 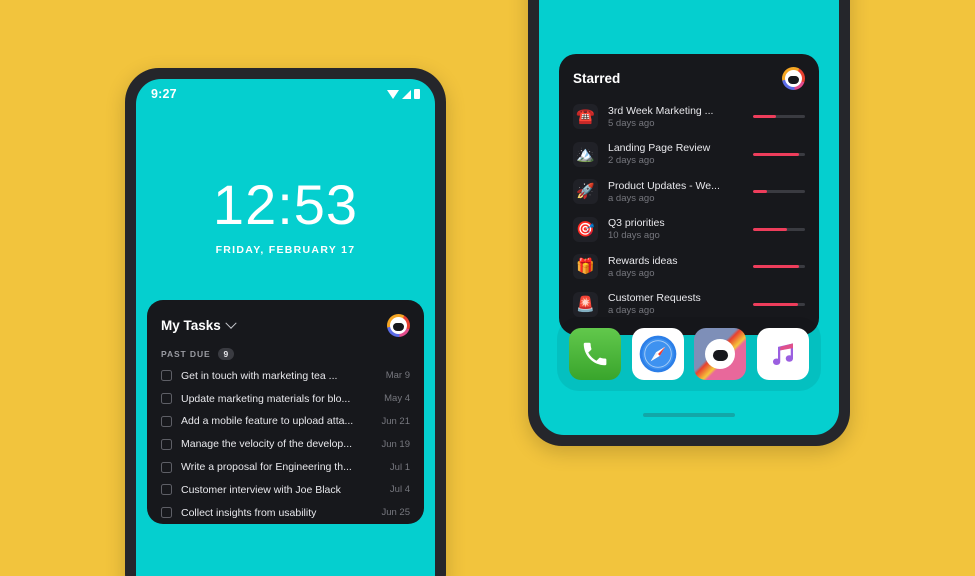 What do you see at coordinates (164, 94) in the screenshot?
I see `status-bar-time: 9:27` at bounding box center [164, 94].